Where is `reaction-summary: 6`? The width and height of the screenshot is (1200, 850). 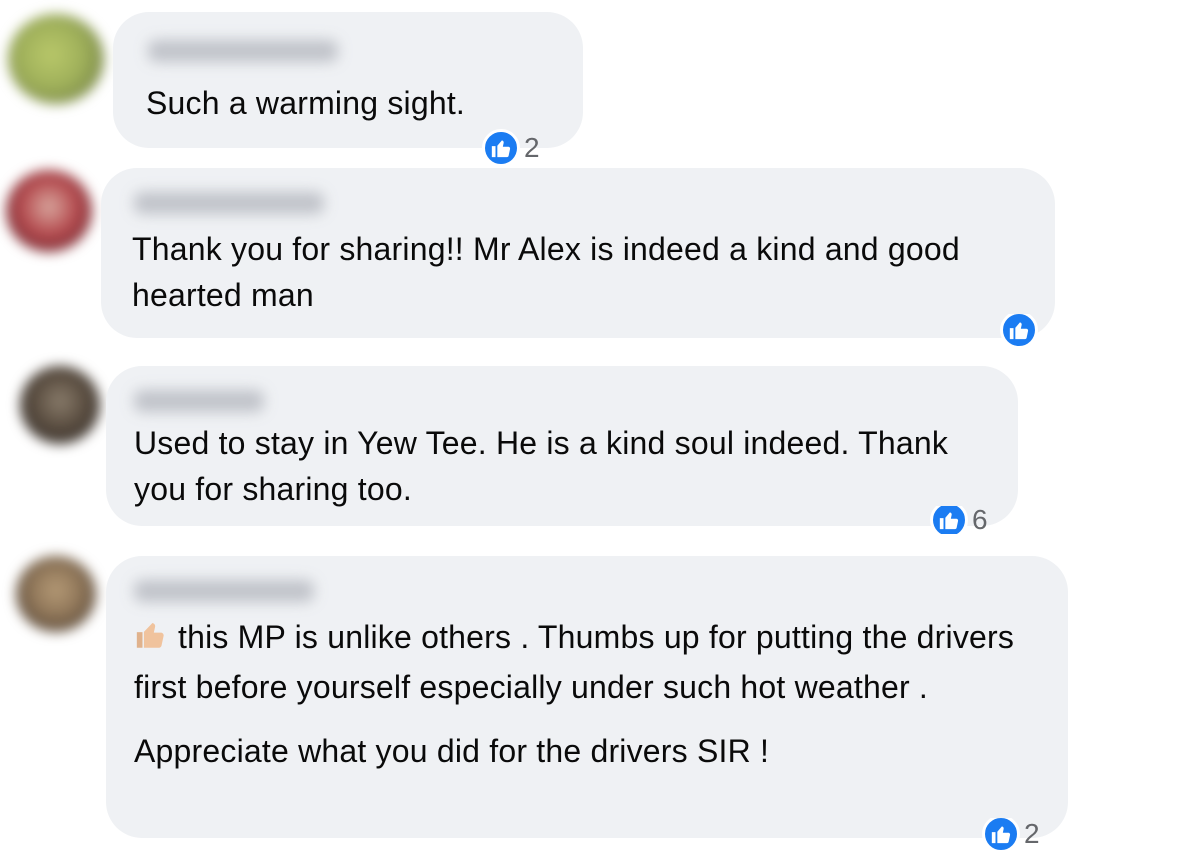 reaction-summary: 6 is located at coordinates (959, 520).